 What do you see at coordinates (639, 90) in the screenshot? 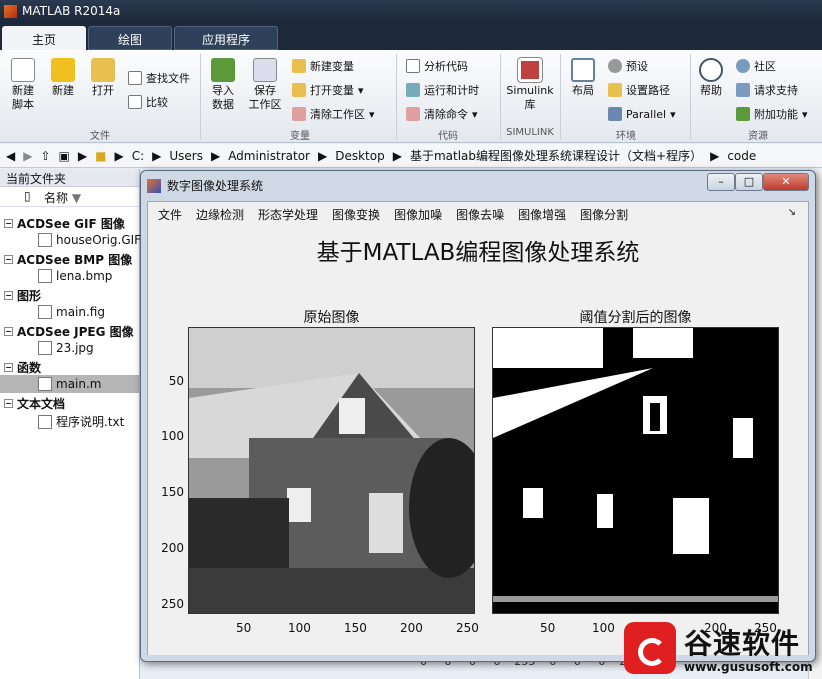
I see `set-path-button: 设置路径` at bounding box center [639, 90].